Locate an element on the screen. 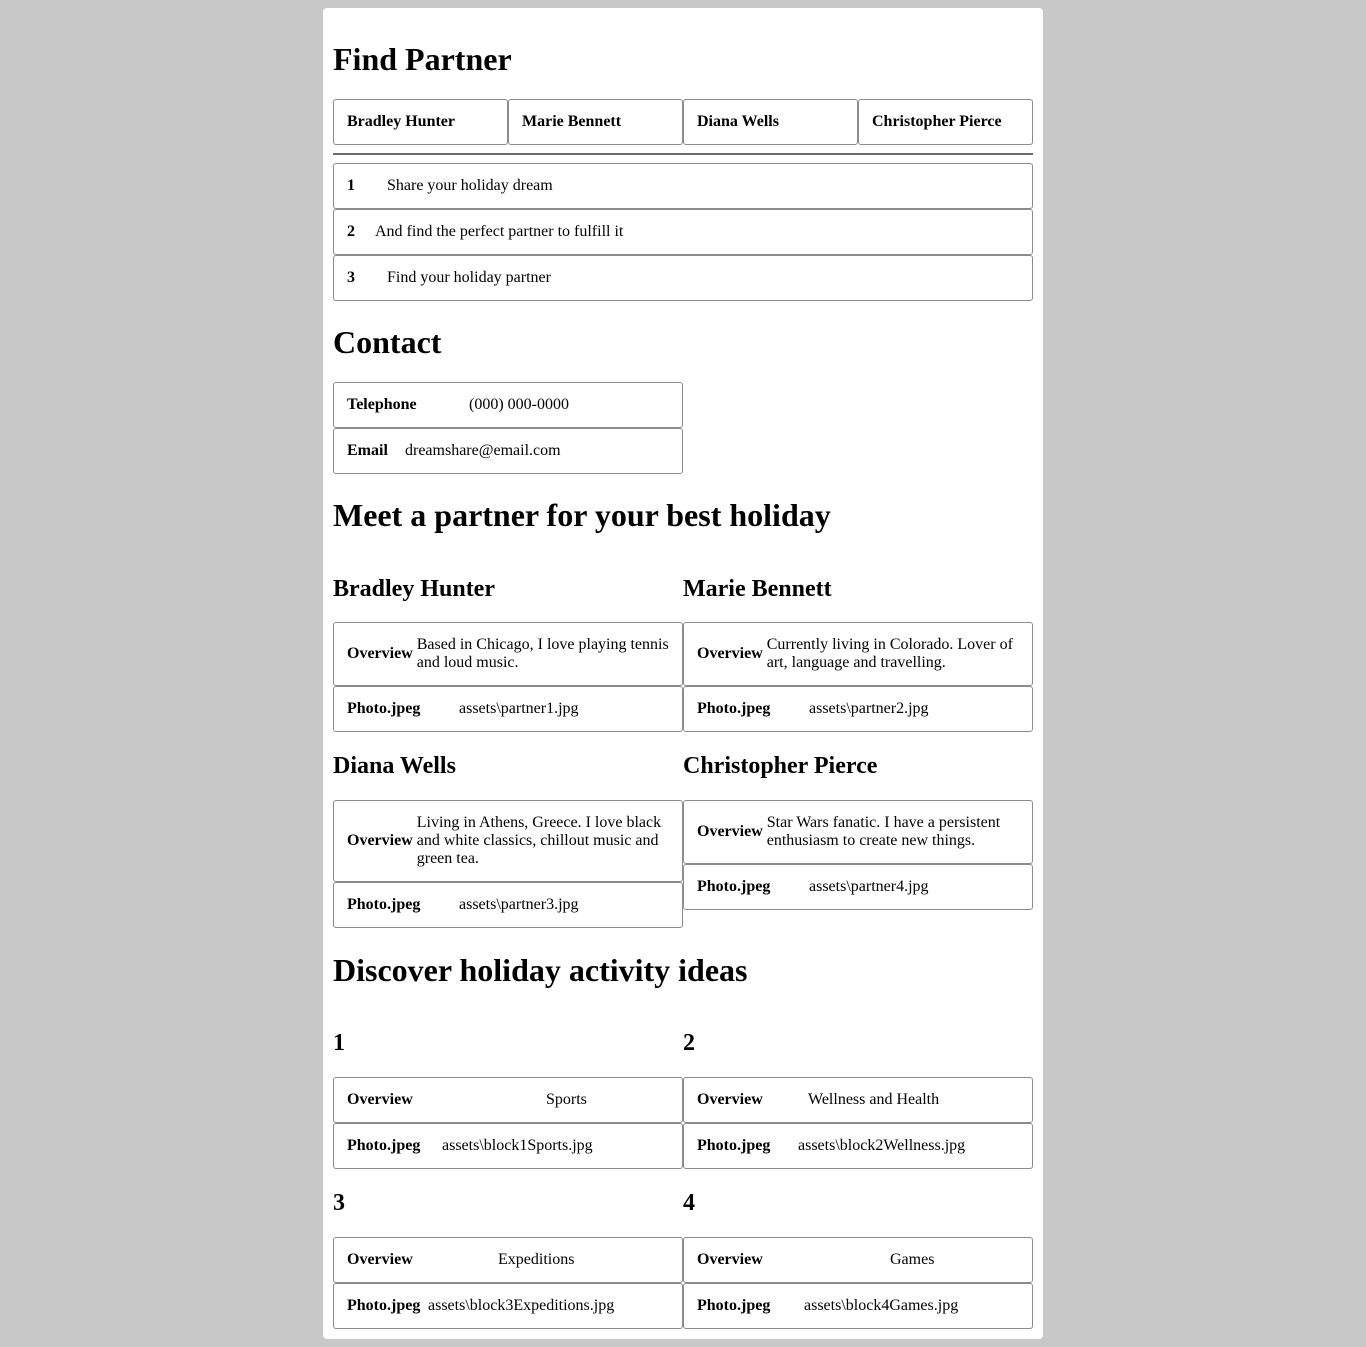 Image resolution: width=1366 pixels, height=1347 pixels. activity-photo-row: Photo.jpeg assets\block4Games.jpg is located at coordinates (858, 1306).